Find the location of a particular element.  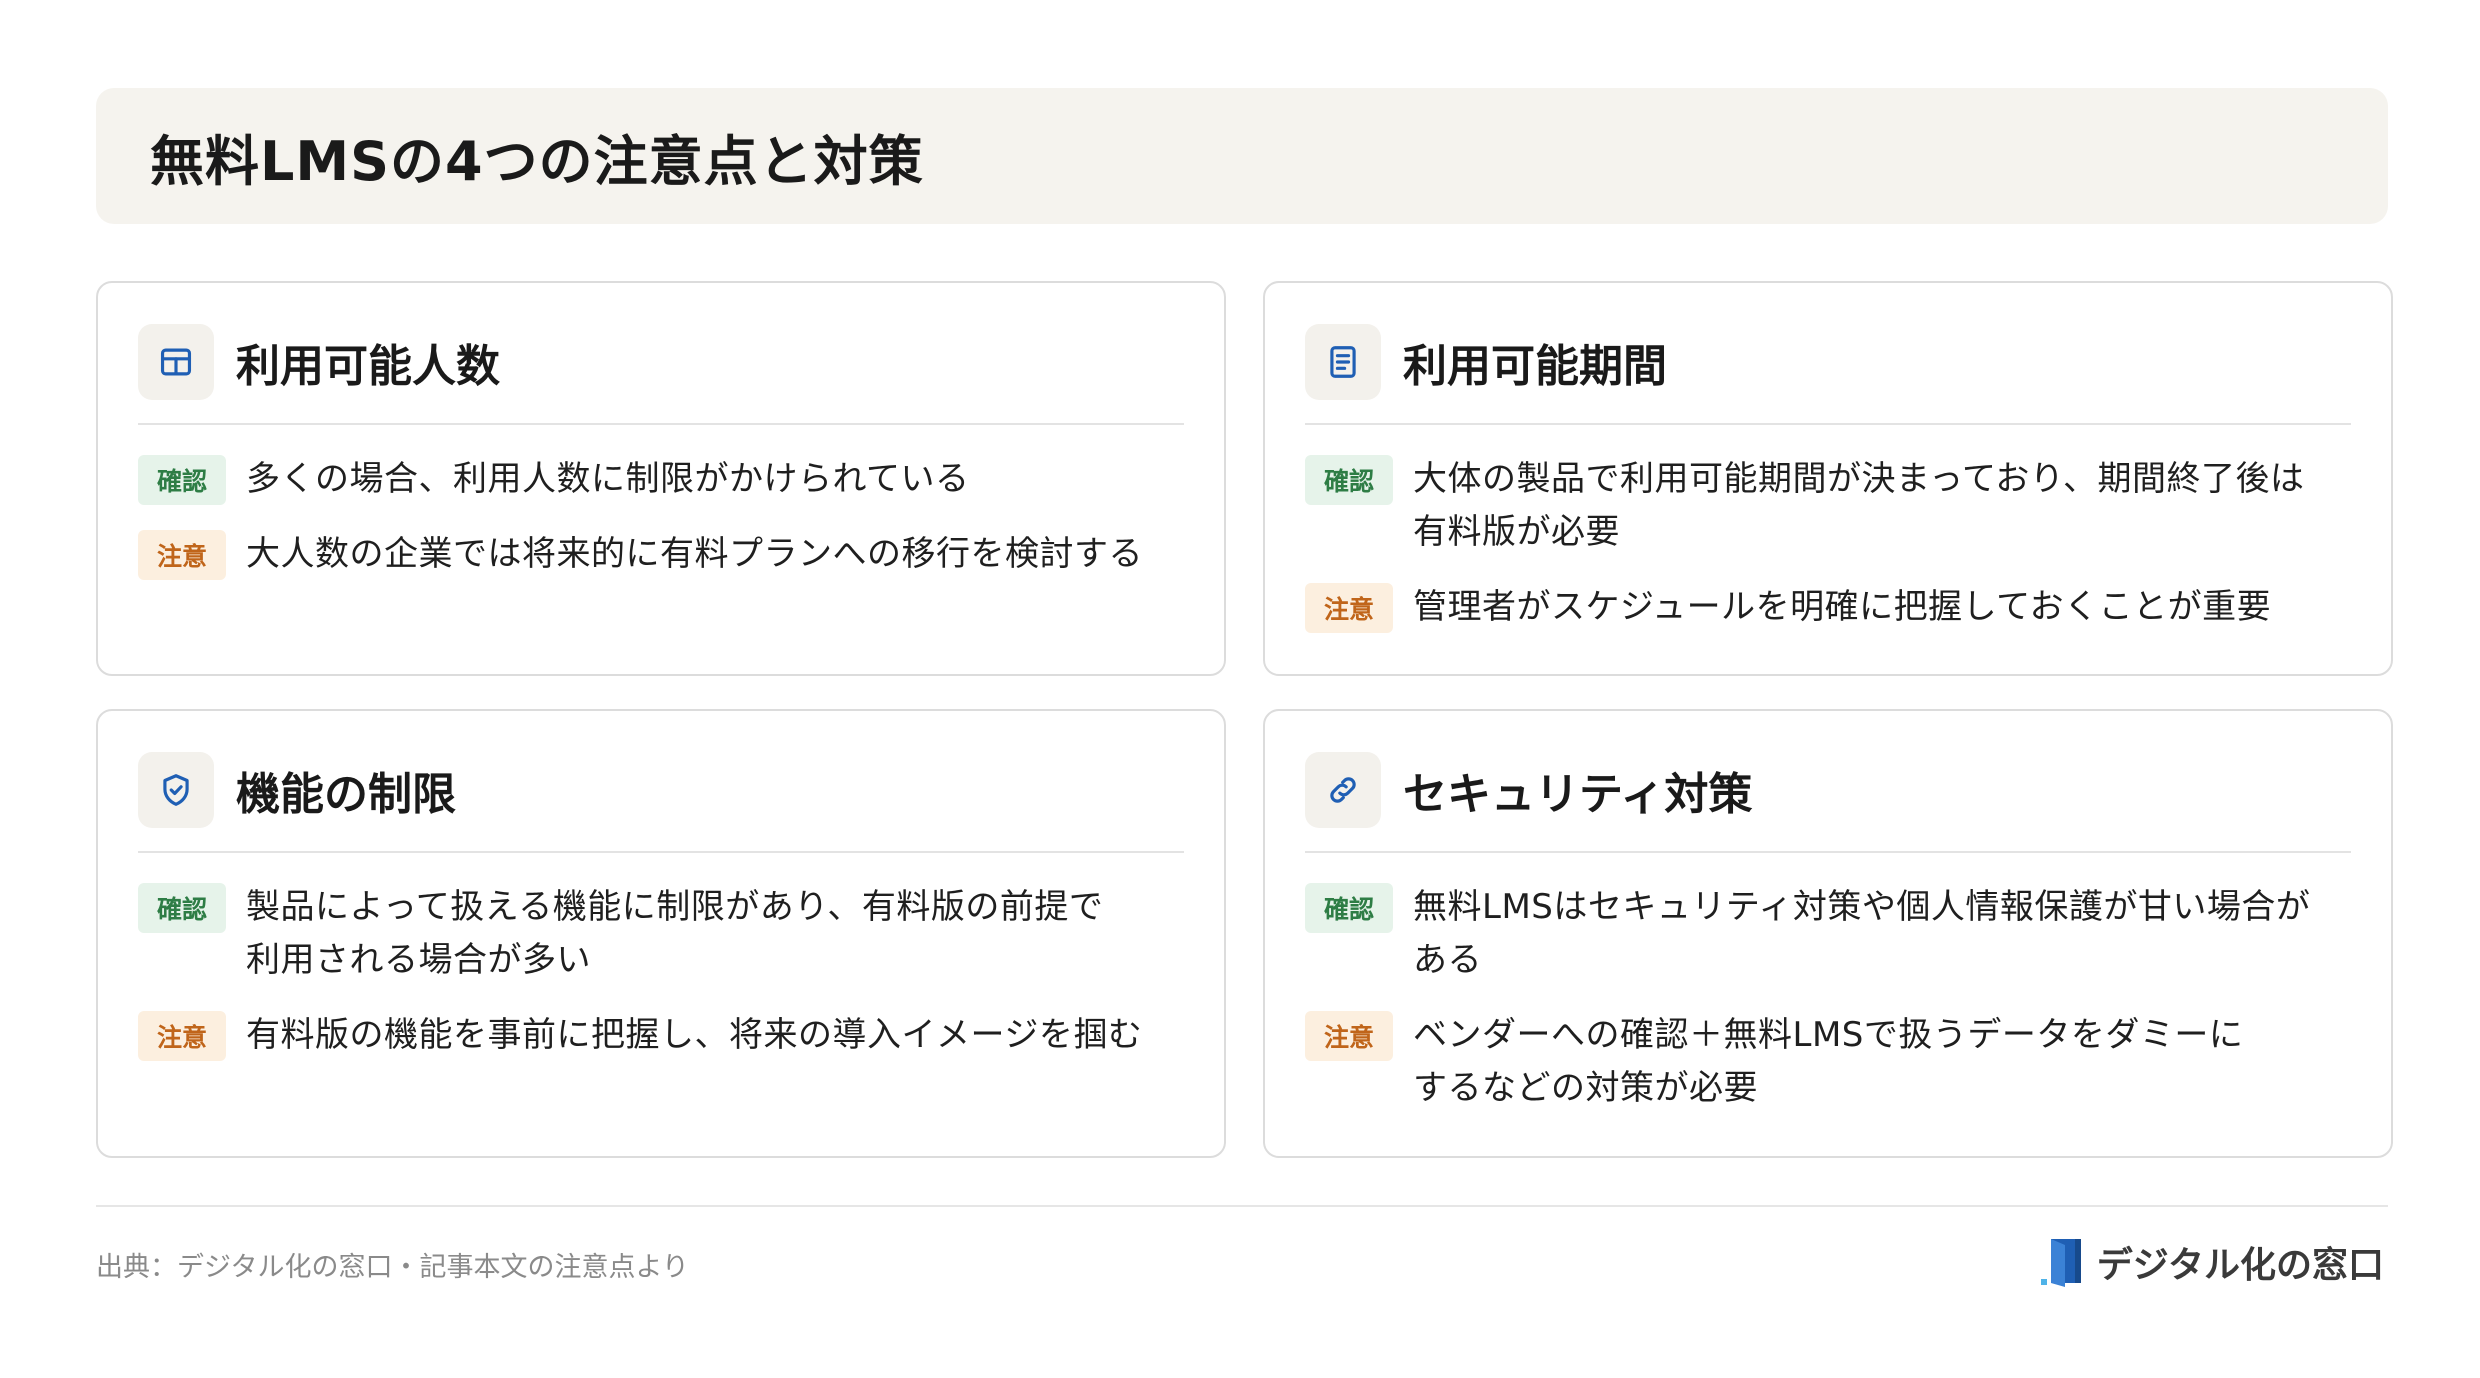

text-line: 利用される場合が多い is located at coordinates (418, 960).